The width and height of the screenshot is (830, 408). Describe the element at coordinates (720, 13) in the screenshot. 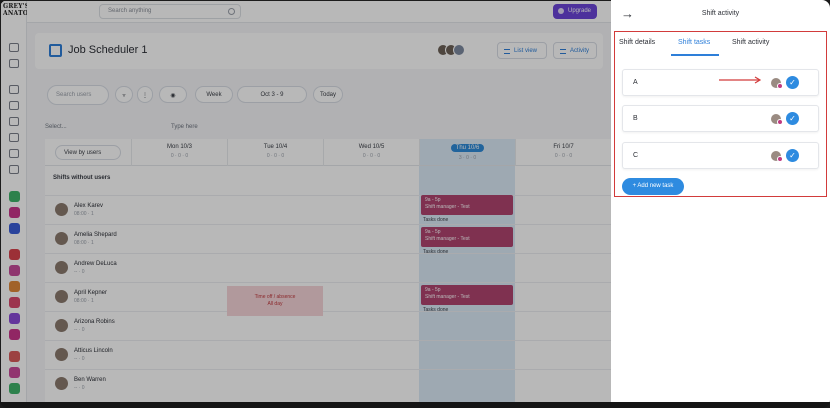

I see `panel-title: Shift activity` at that location.